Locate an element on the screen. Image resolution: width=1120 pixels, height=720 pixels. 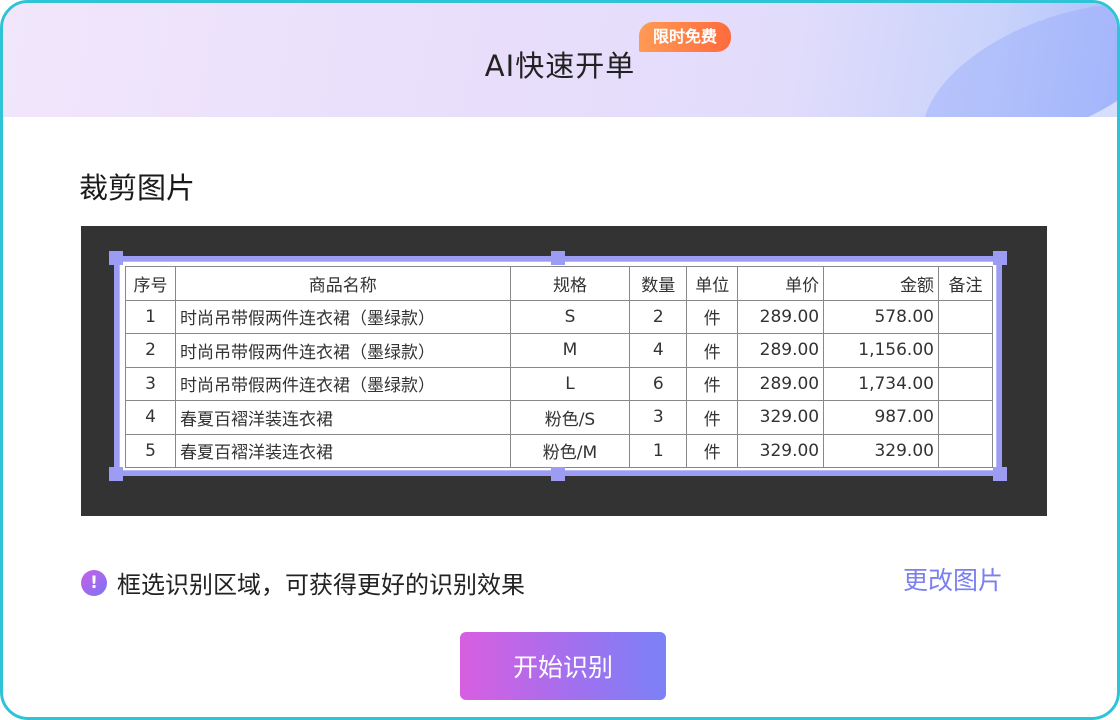
crop-tip: ! 框选识别区域，可获得更好的识别效果 is located at coordinates (303, 582).